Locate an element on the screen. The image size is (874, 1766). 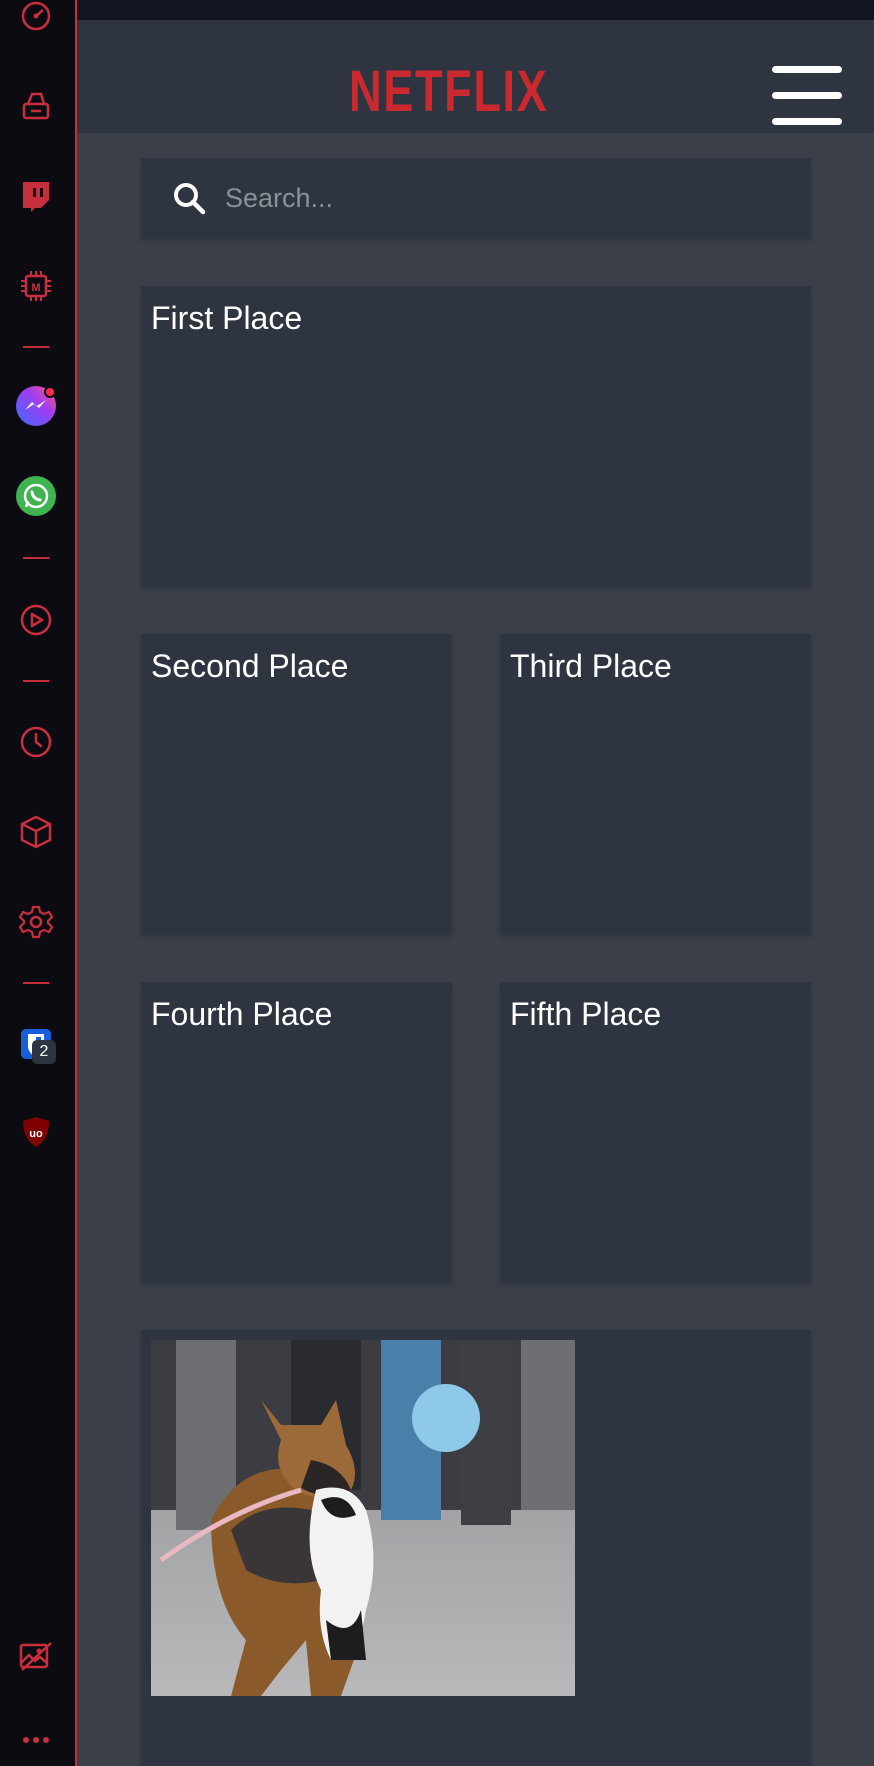
twitch-icon is located at coordinates (36, 196).